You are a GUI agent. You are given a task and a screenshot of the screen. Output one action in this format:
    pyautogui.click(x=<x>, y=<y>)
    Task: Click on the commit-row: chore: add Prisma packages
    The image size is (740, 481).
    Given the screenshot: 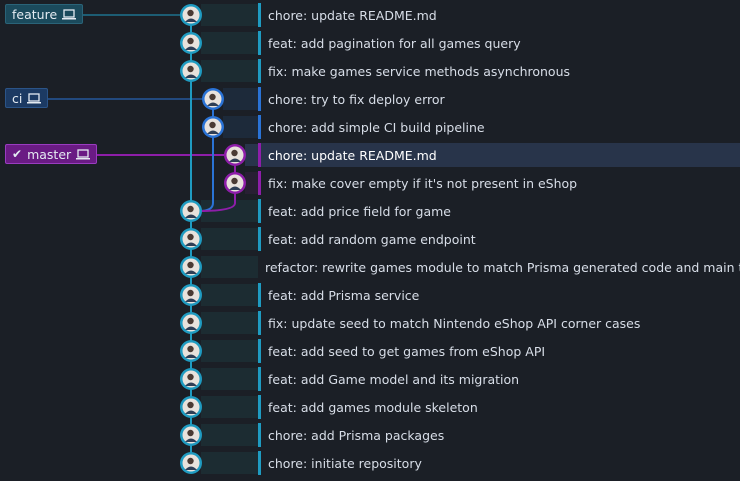 What is the action you would take?
    pyautogui.click(x=499, y=435)
    